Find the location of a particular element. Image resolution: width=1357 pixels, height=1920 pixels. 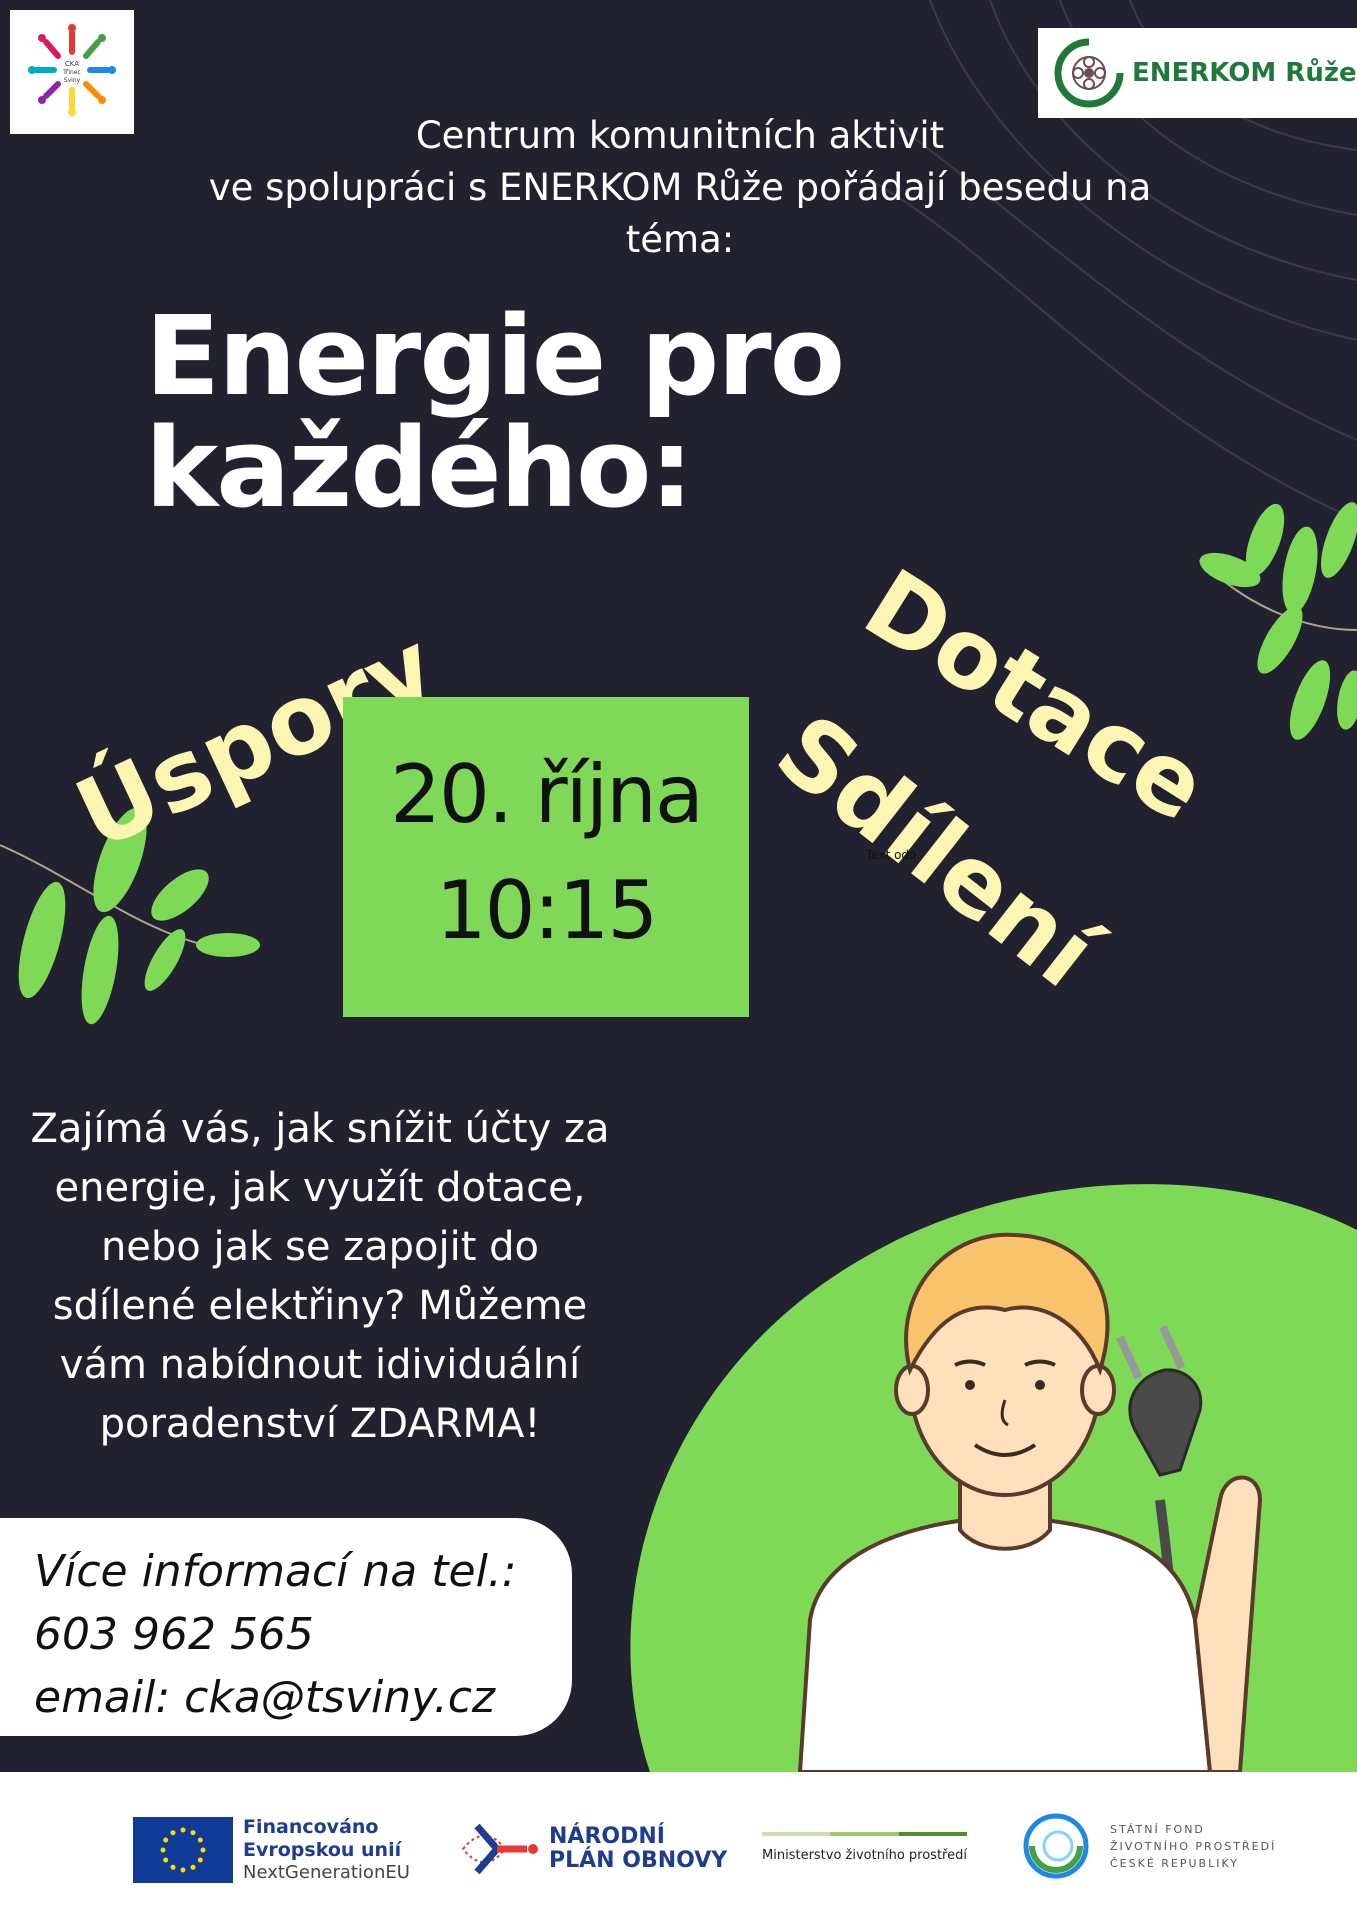

intro-line-3: téma: is located at coordinates (680, 239).